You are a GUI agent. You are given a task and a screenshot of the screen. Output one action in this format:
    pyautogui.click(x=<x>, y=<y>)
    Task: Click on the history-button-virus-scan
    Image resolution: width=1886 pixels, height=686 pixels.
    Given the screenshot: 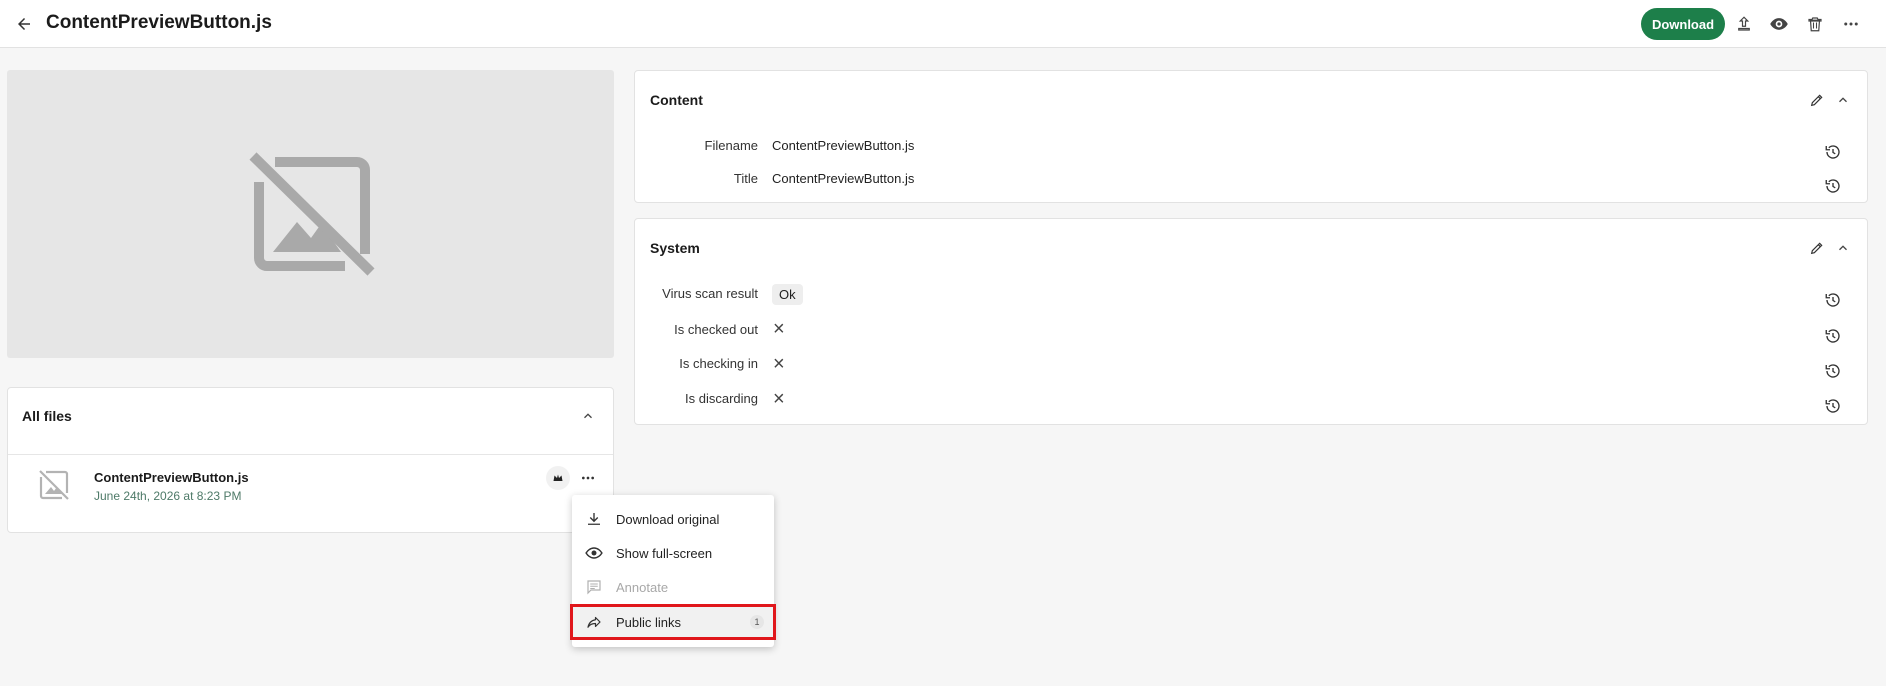 What is the action you would take?
    pyautogui.click(x=1833, y=300)
    